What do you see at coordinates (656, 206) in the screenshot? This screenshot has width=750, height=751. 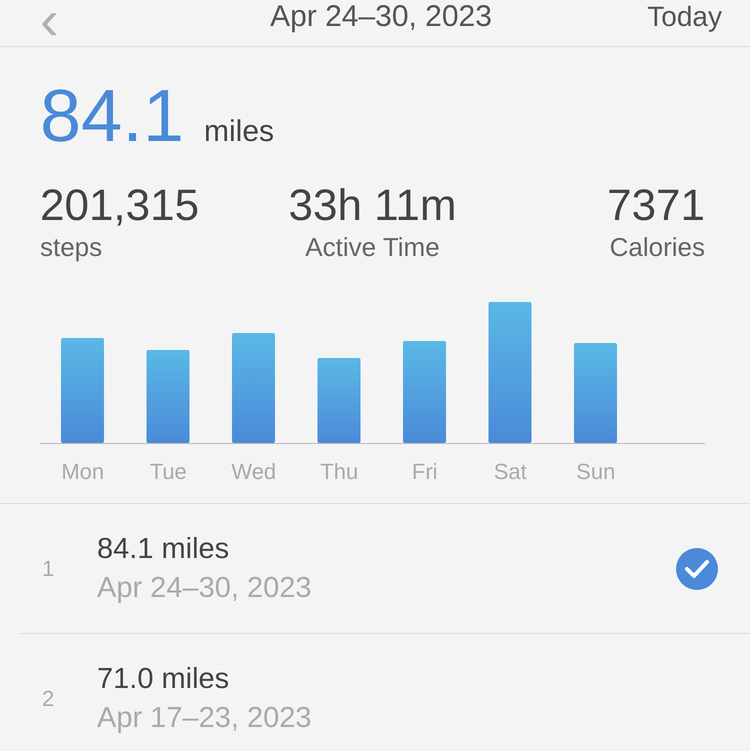 I see `stat-value: 7371` at bounding box center [656, 206].